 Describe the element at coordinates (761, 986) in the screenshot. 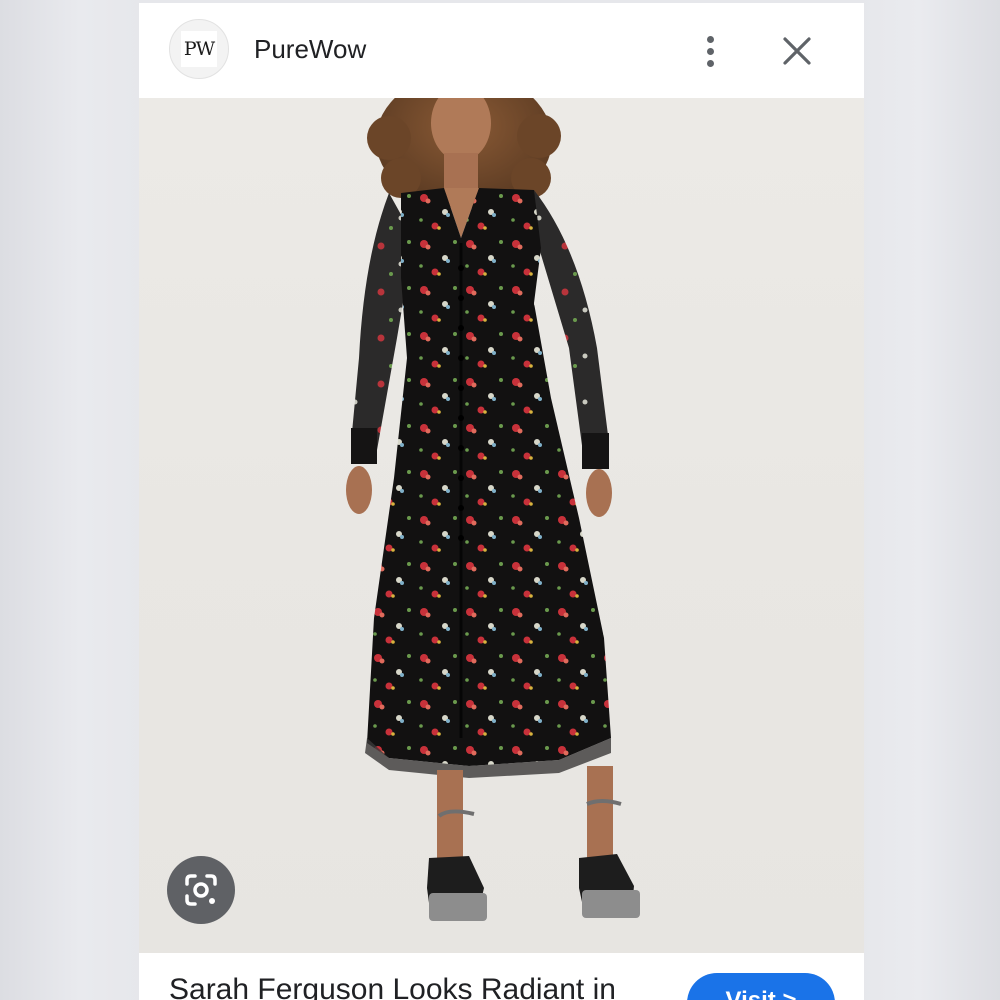

I see `visit-button: Visit >` at that location.